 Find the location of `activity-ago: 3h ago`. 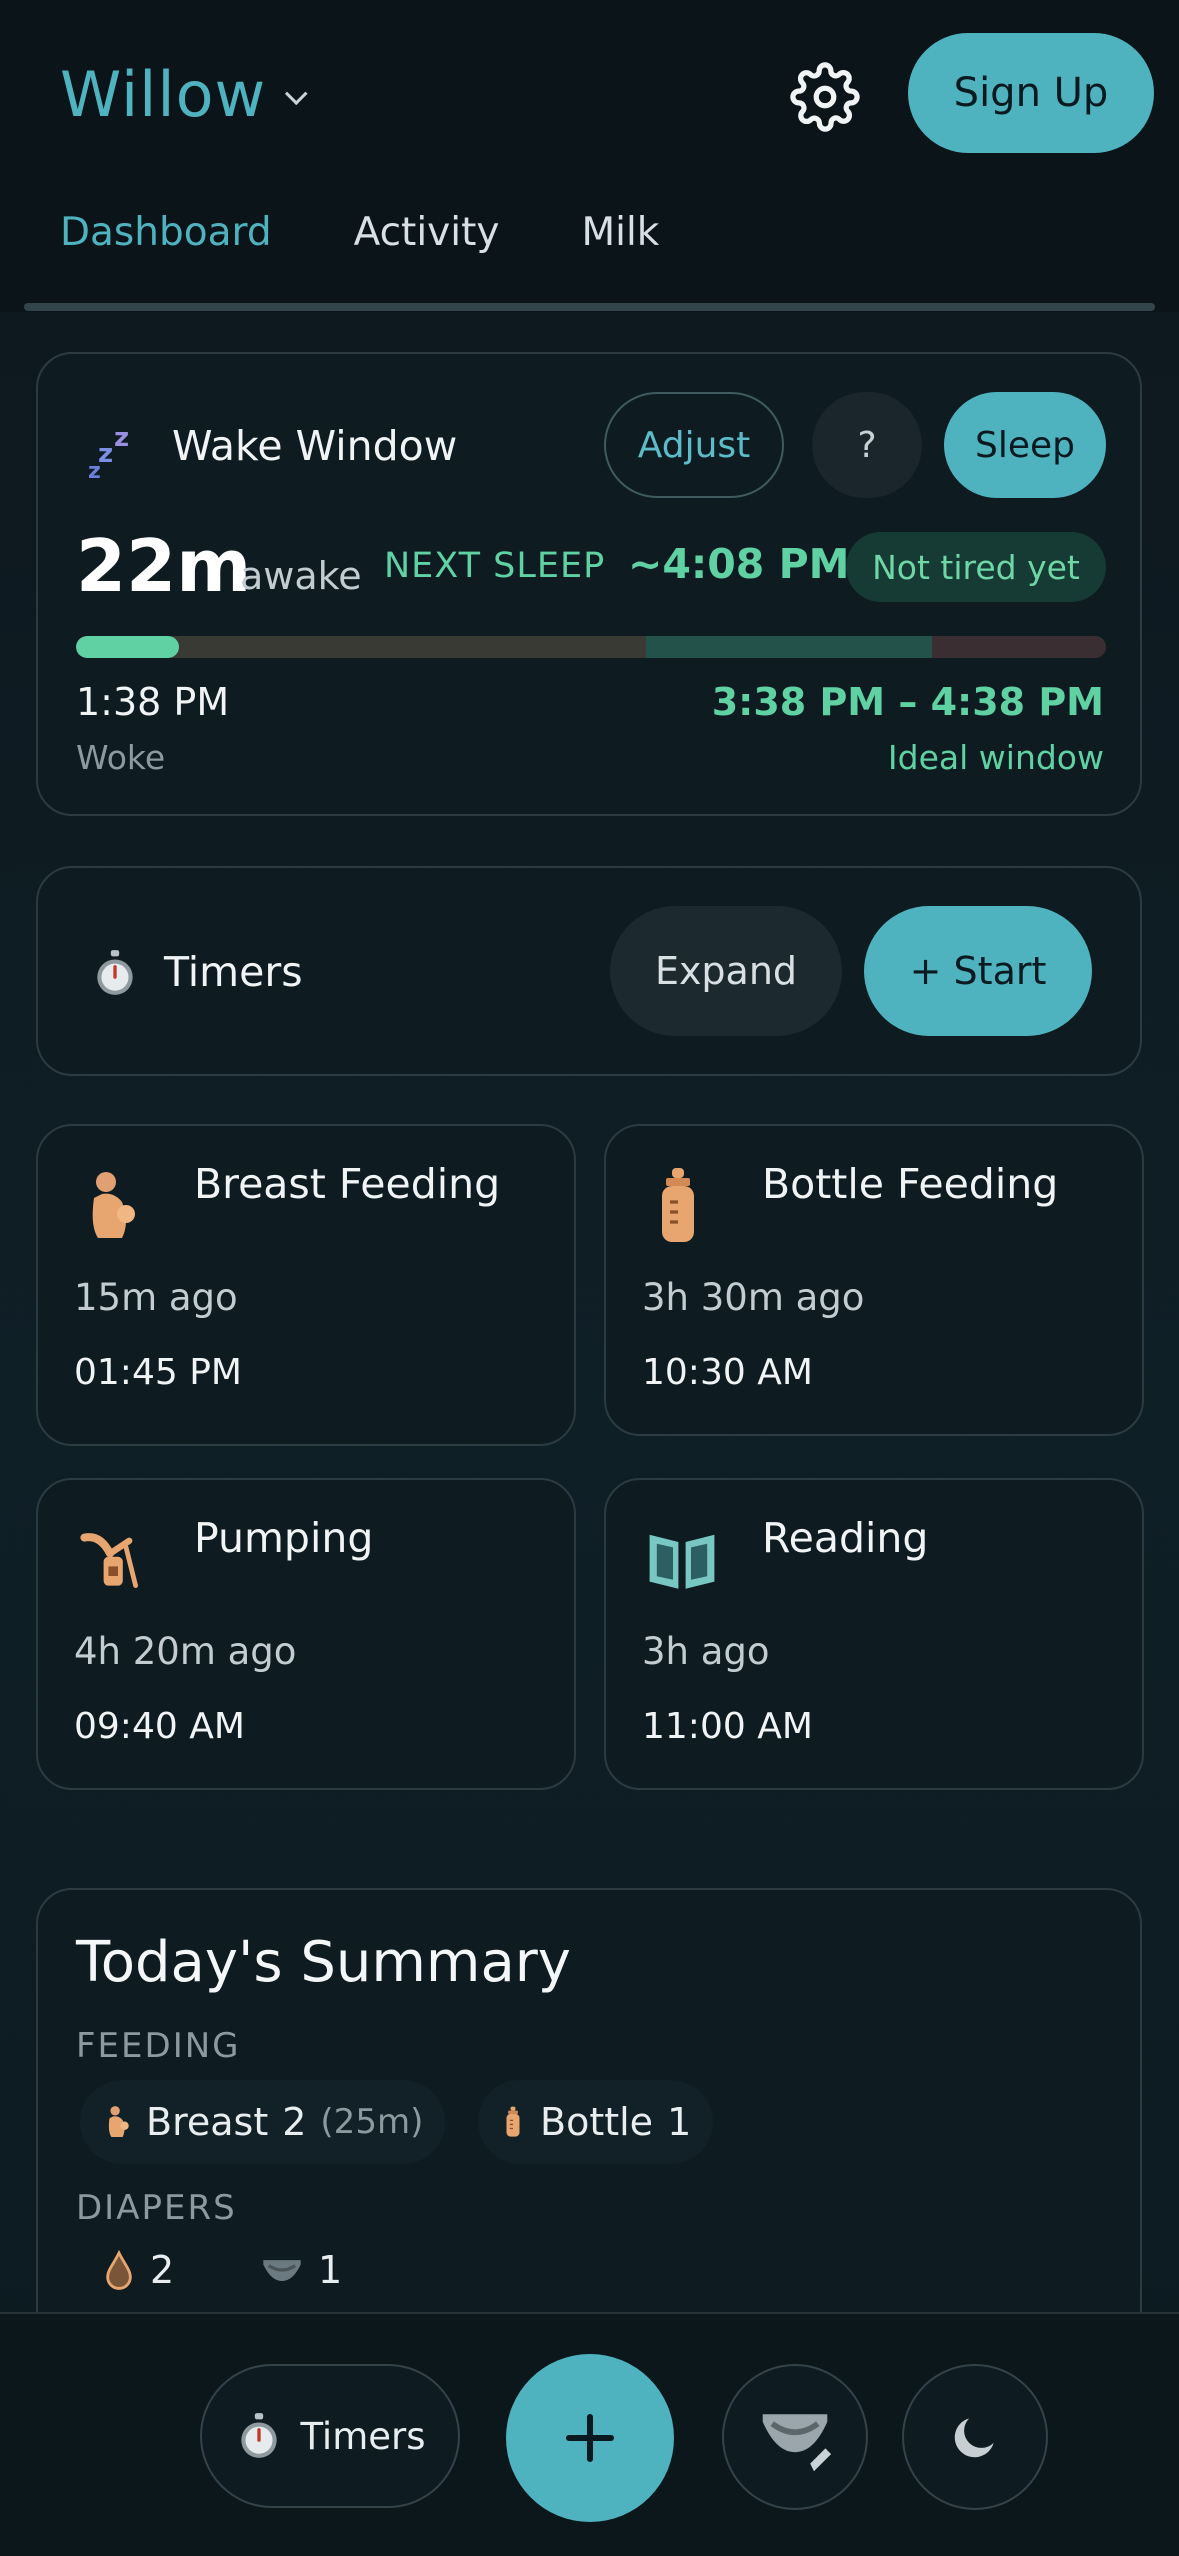

activity-ago: 3h ago is located at coordinates (706, 1651).